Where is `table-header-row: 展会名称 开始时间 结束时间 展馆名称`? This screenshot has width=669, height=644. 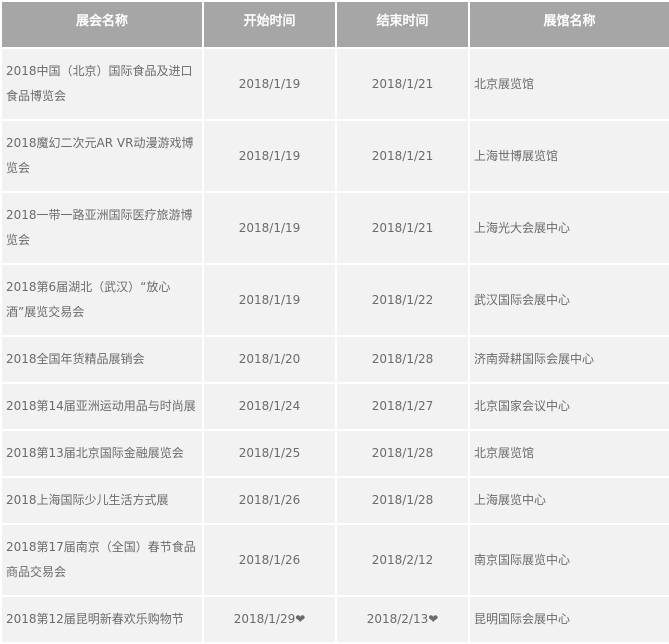
table-header-row: 展会名称 开始时间 结束时间 展馆名称 is located at coordinates (335, 24).